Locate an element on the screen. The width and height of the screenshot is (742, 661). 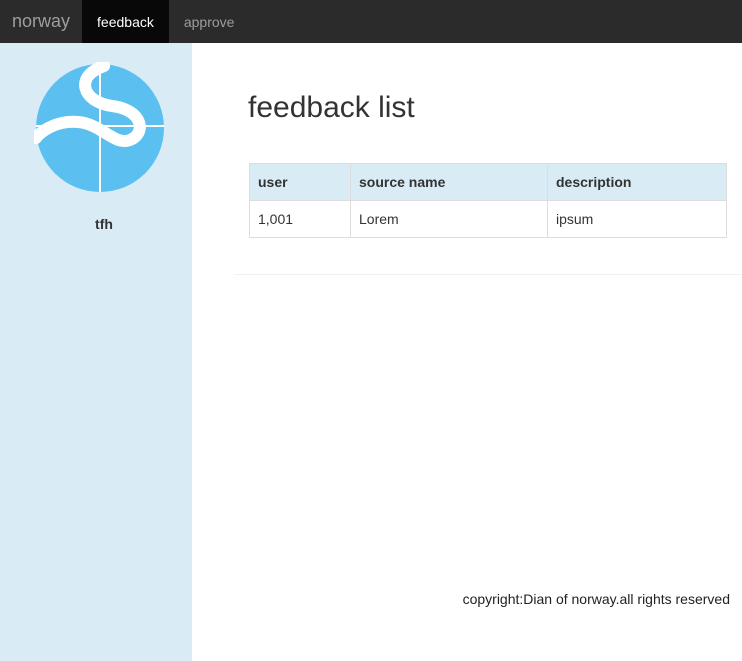
column-header-description: description is located at coordinates (637, 182).